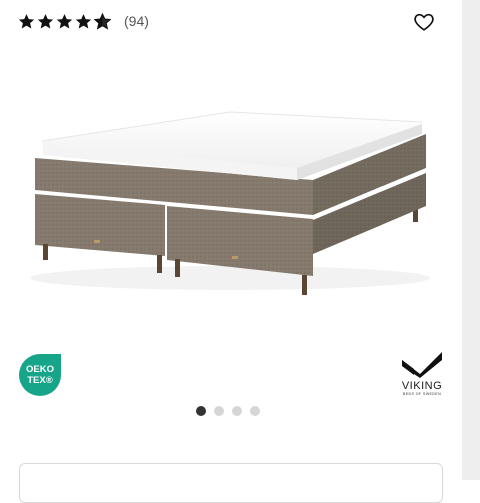 This screenshot has height=503, width=480. I want to click on viking-brand-logo: VIKING BEDS OF SWEDEN, so click(422, 376).